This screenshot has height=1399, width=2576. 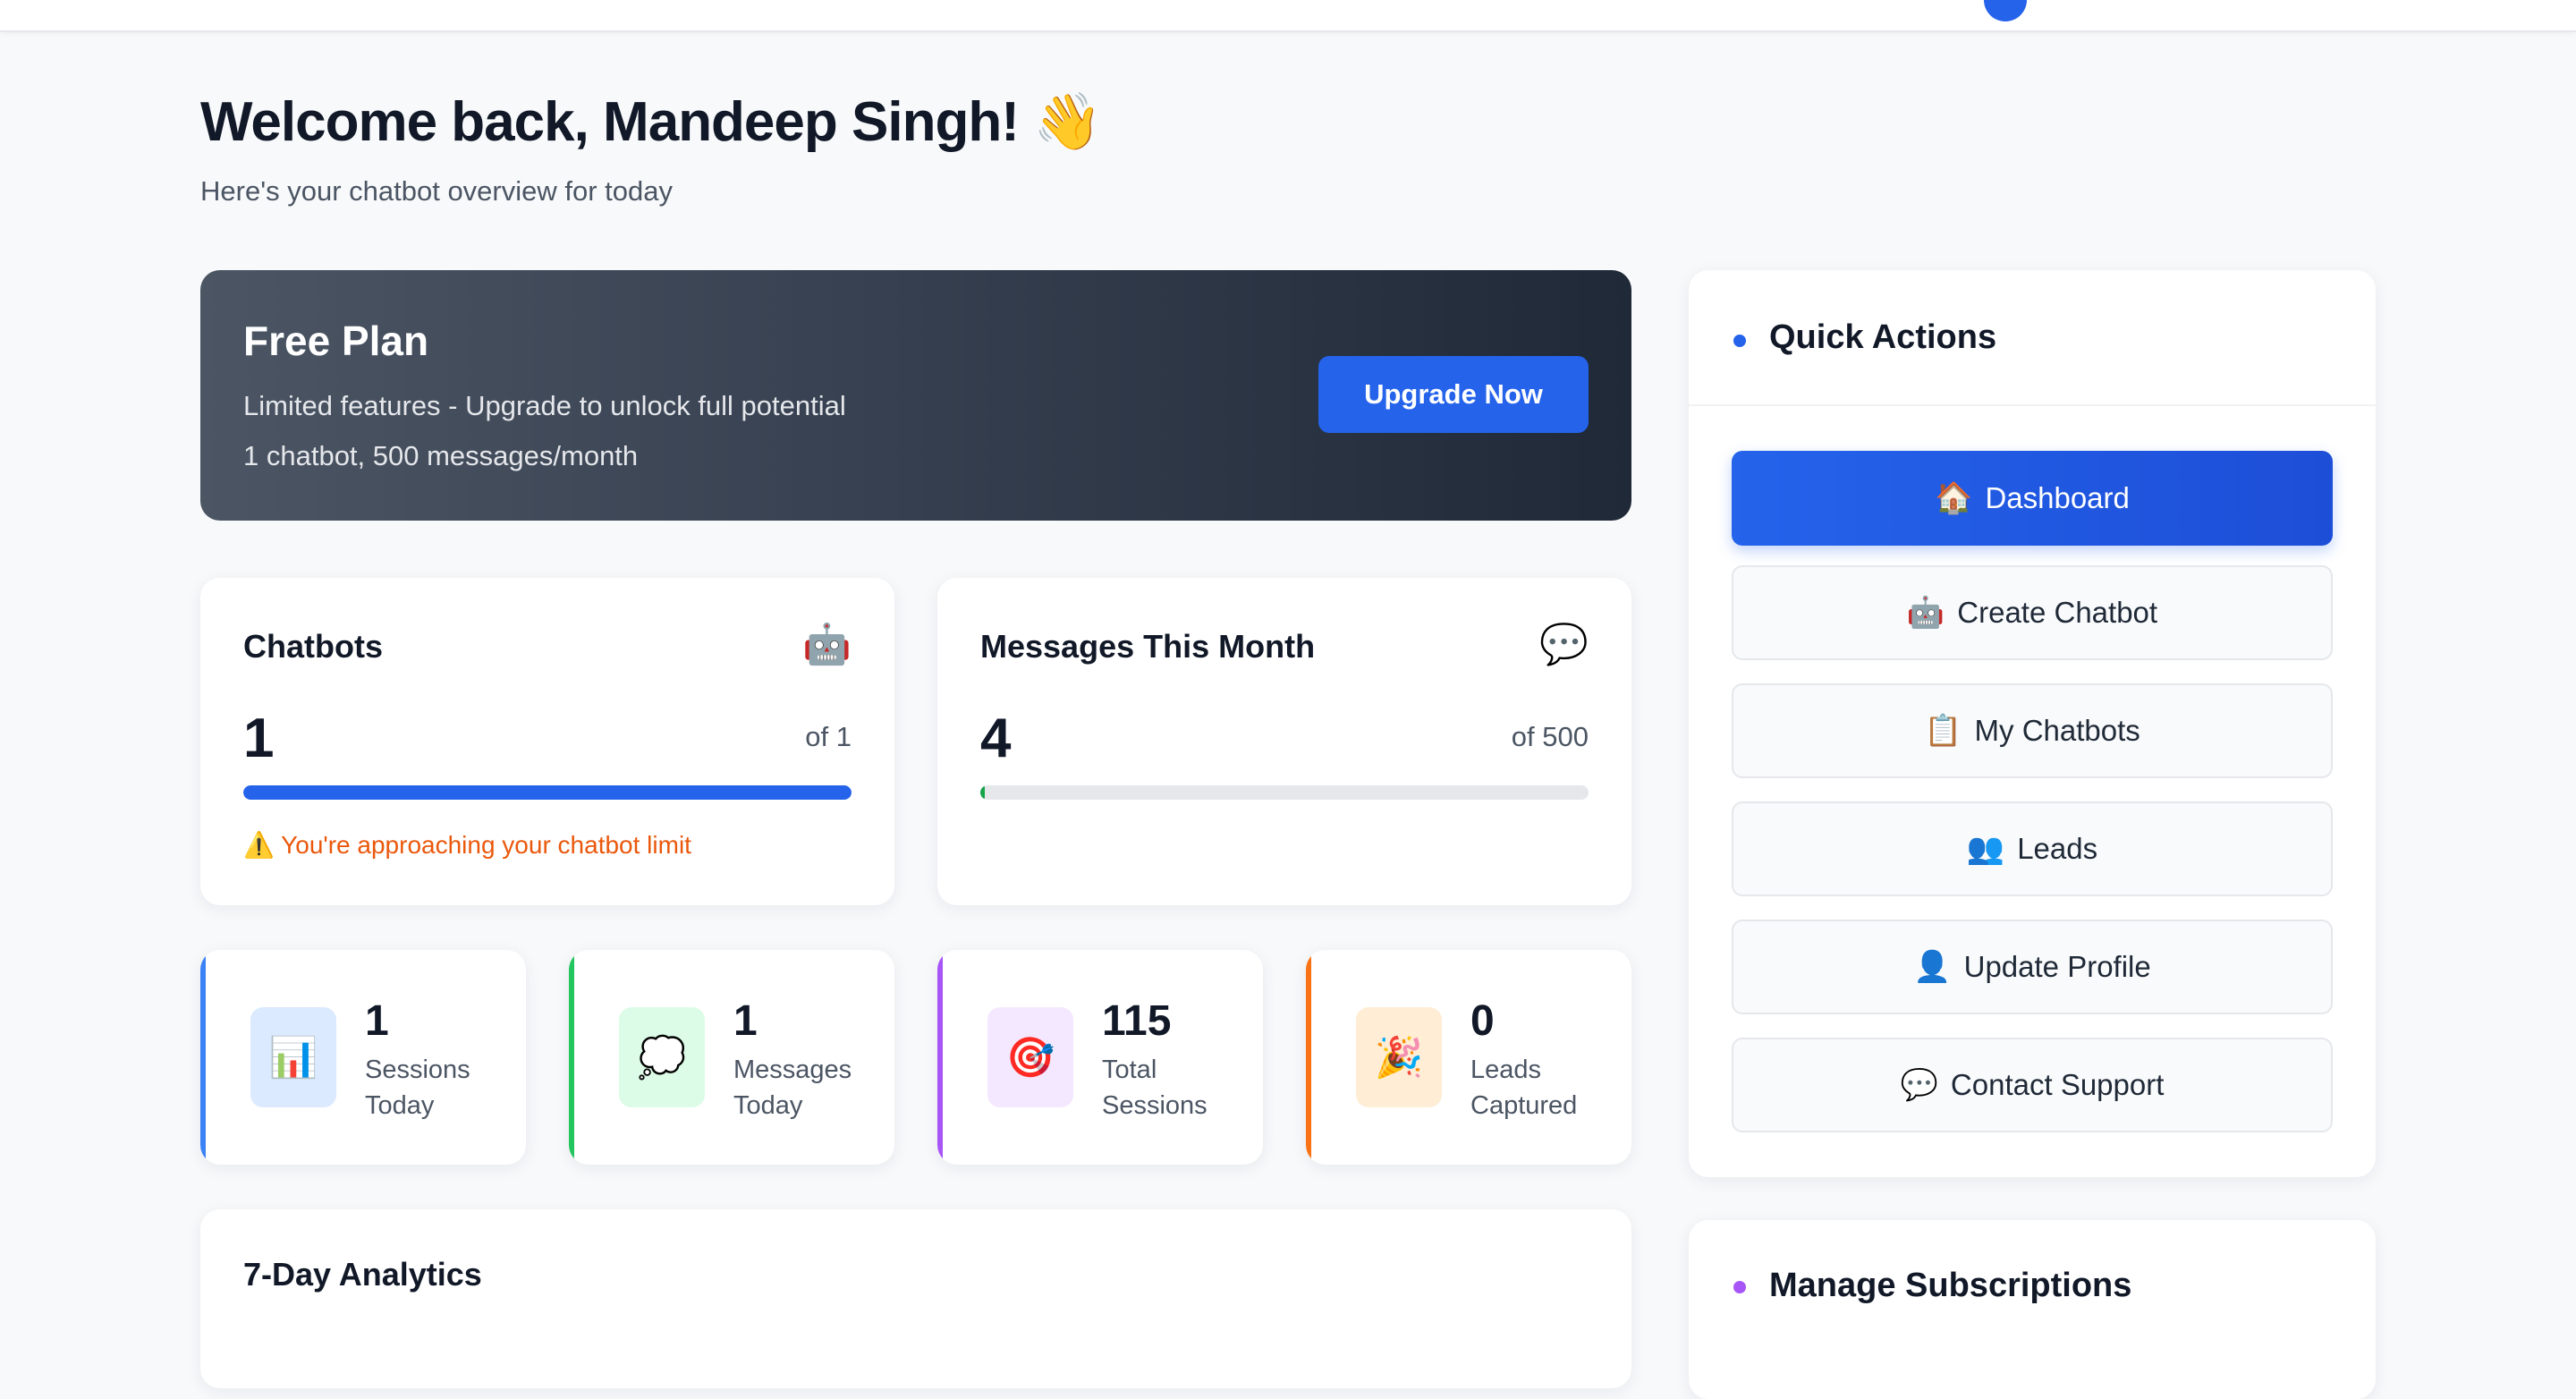 What do you see at coordinates (259, 738) in the screenshot?
I see `chatbots-count: 1` at bounding box center [259, 738].